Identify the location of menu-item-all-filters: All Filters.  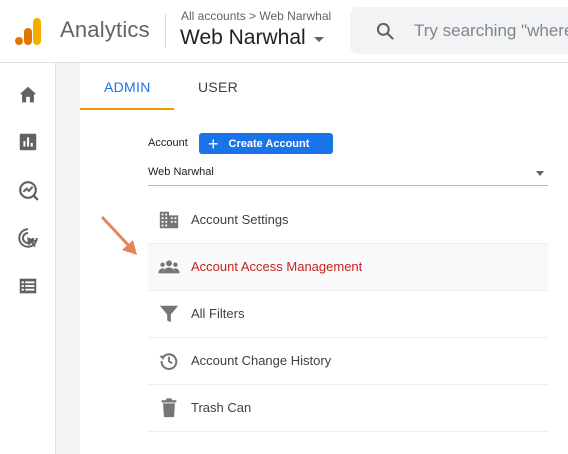
(348, 314).